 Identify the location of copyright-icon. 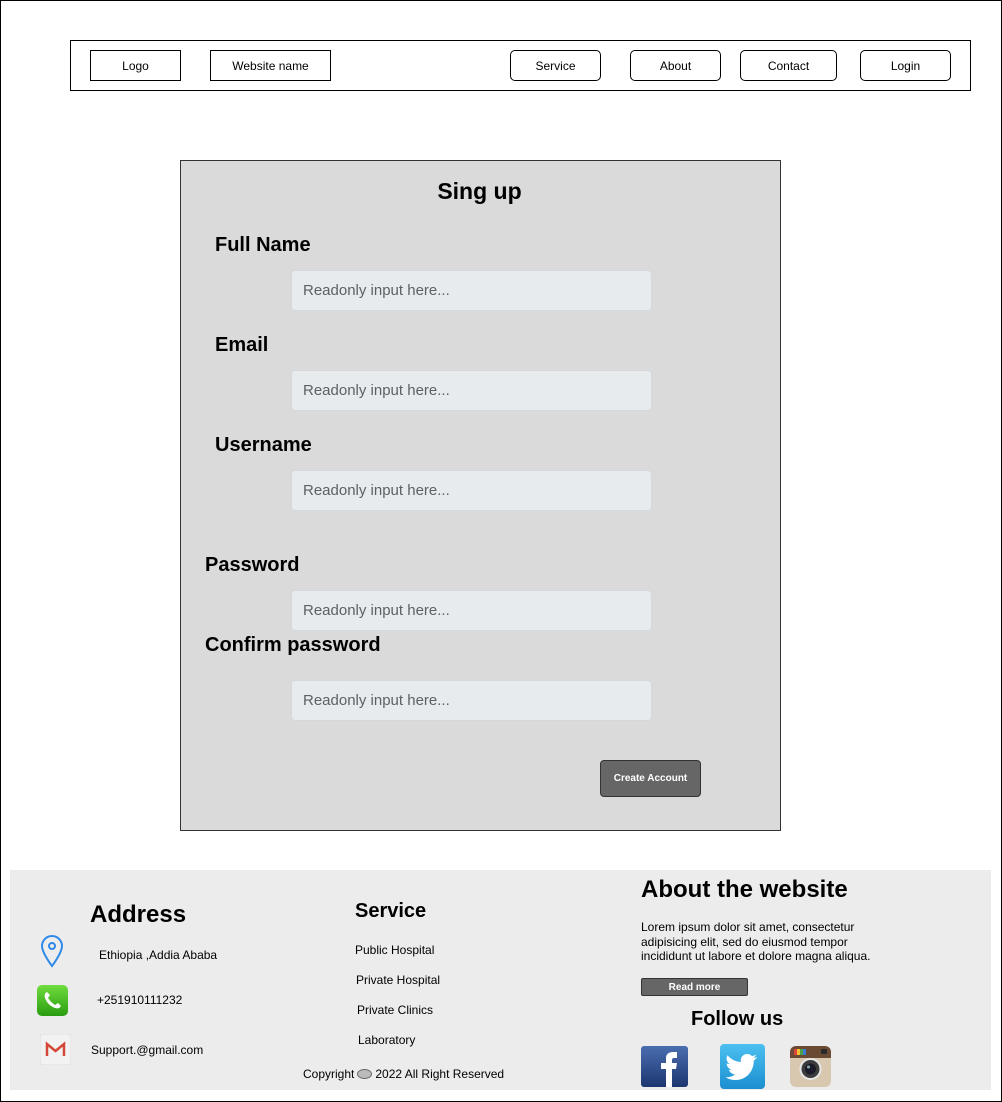
(365, 1074).